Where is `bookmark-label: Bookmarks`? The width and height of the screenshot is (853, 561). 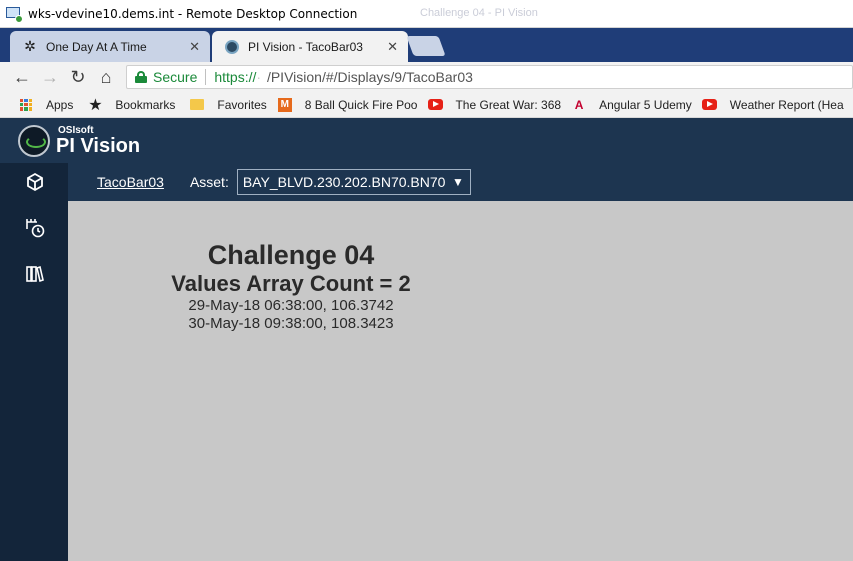 bookmark-label: Bookmarks is located at coordinates (145, 104).